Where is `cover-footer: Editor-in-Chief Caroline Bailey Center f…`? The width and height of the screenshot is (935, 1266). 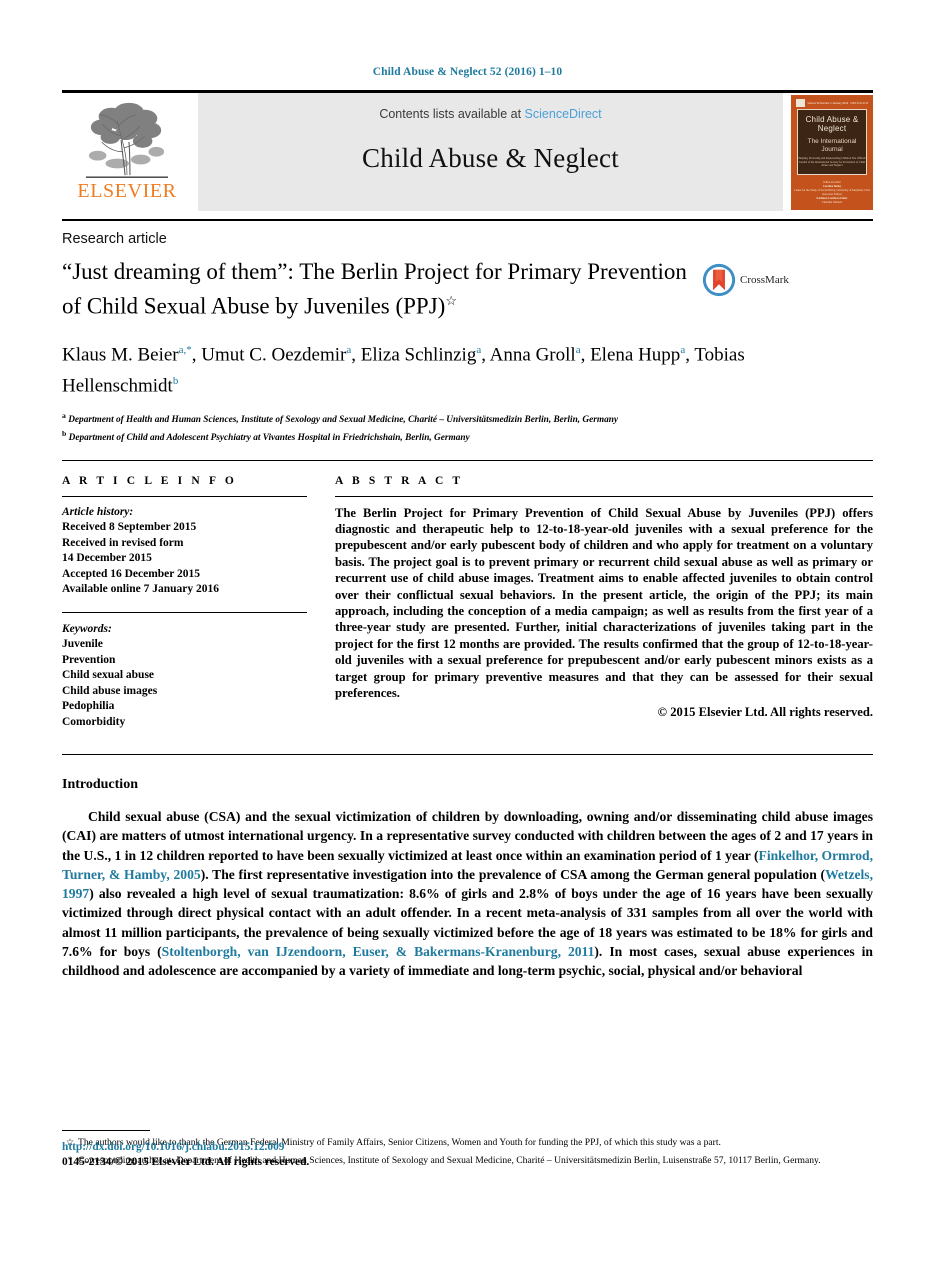
cover-footer: Editor-in-Chief Caroline Bailey Center f… is located at coordinates (832, 193).